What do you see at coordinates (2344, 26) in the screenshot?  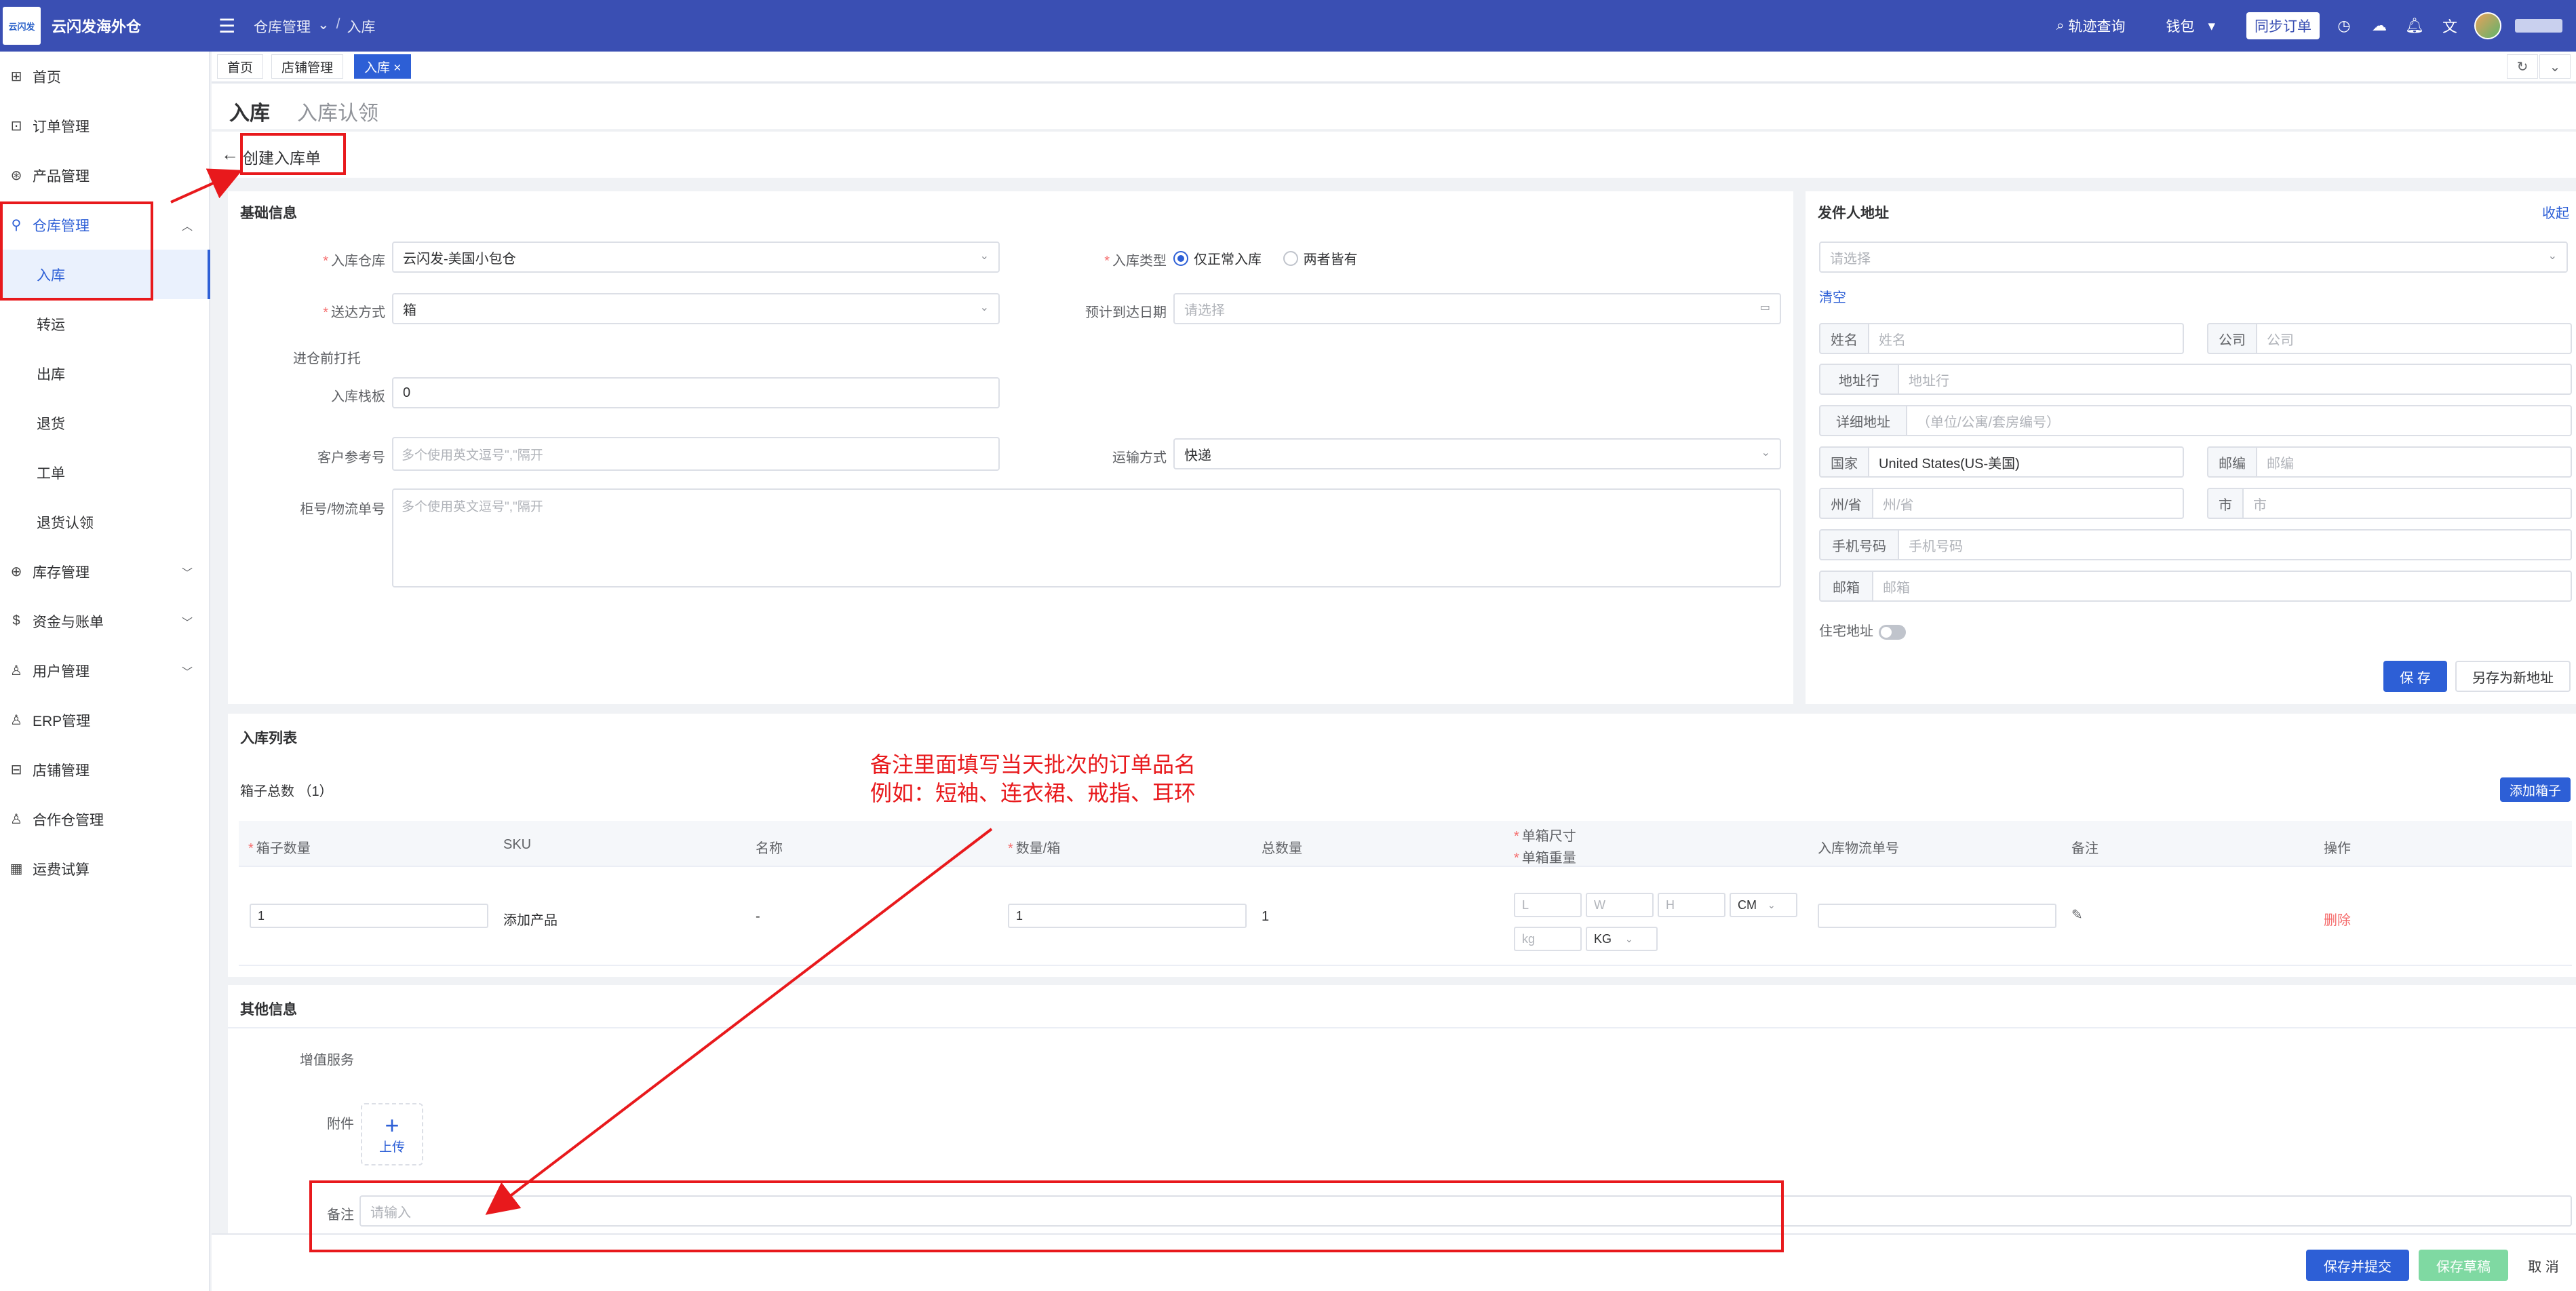 I see `clock-icon: ◷` at bounding box center [2344, 26].